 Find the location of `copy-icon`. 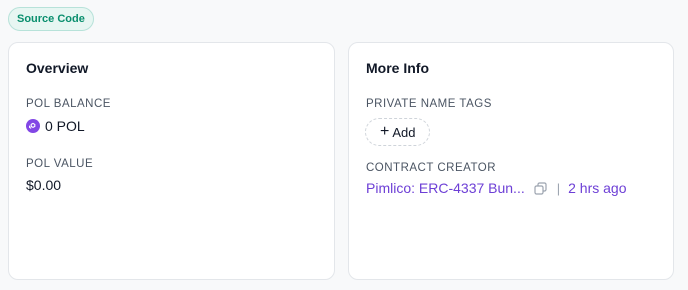

copy-icon is located at coordinates (540, 188).